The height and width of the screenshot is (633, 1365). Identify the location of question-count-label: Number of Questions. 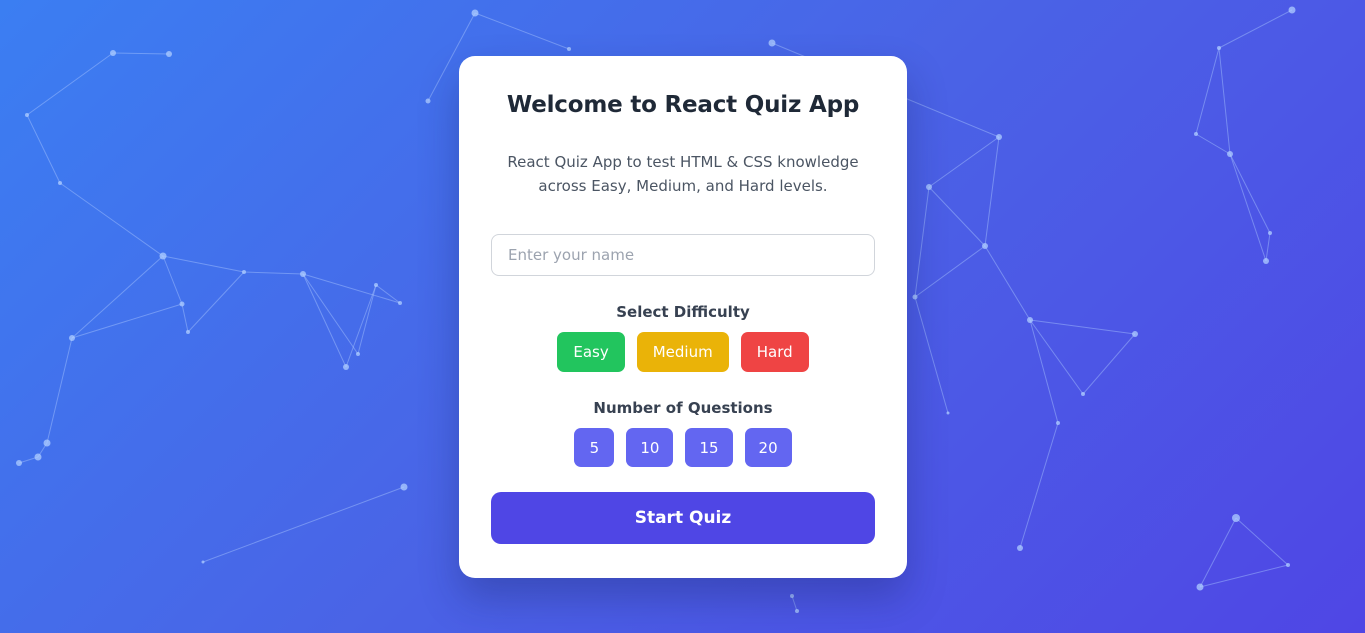
(683, 408).